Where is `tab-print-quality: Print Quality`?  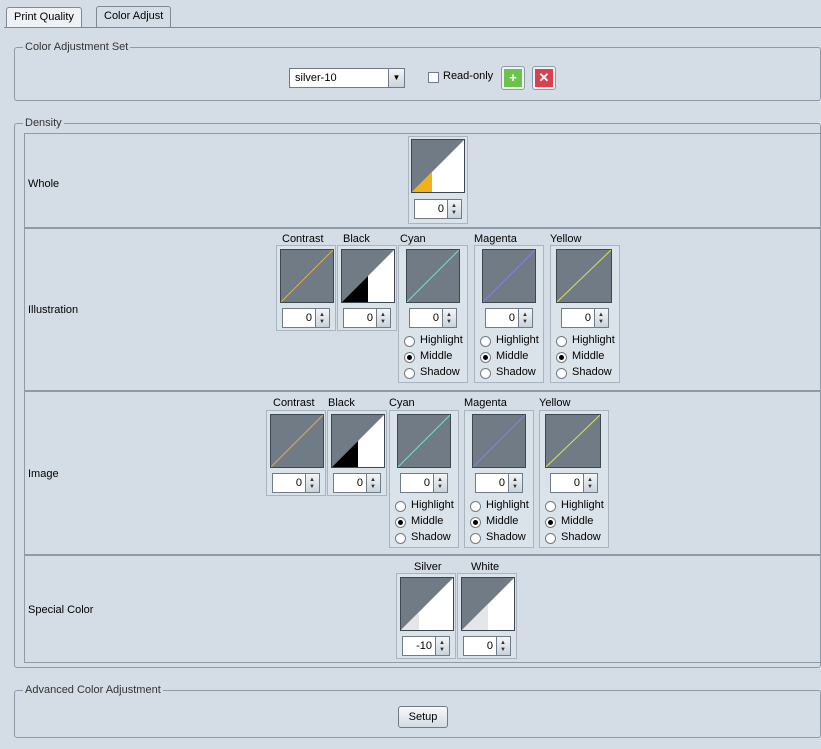
tab-print-quality: Print Quality is located at coordinates (44, 17).